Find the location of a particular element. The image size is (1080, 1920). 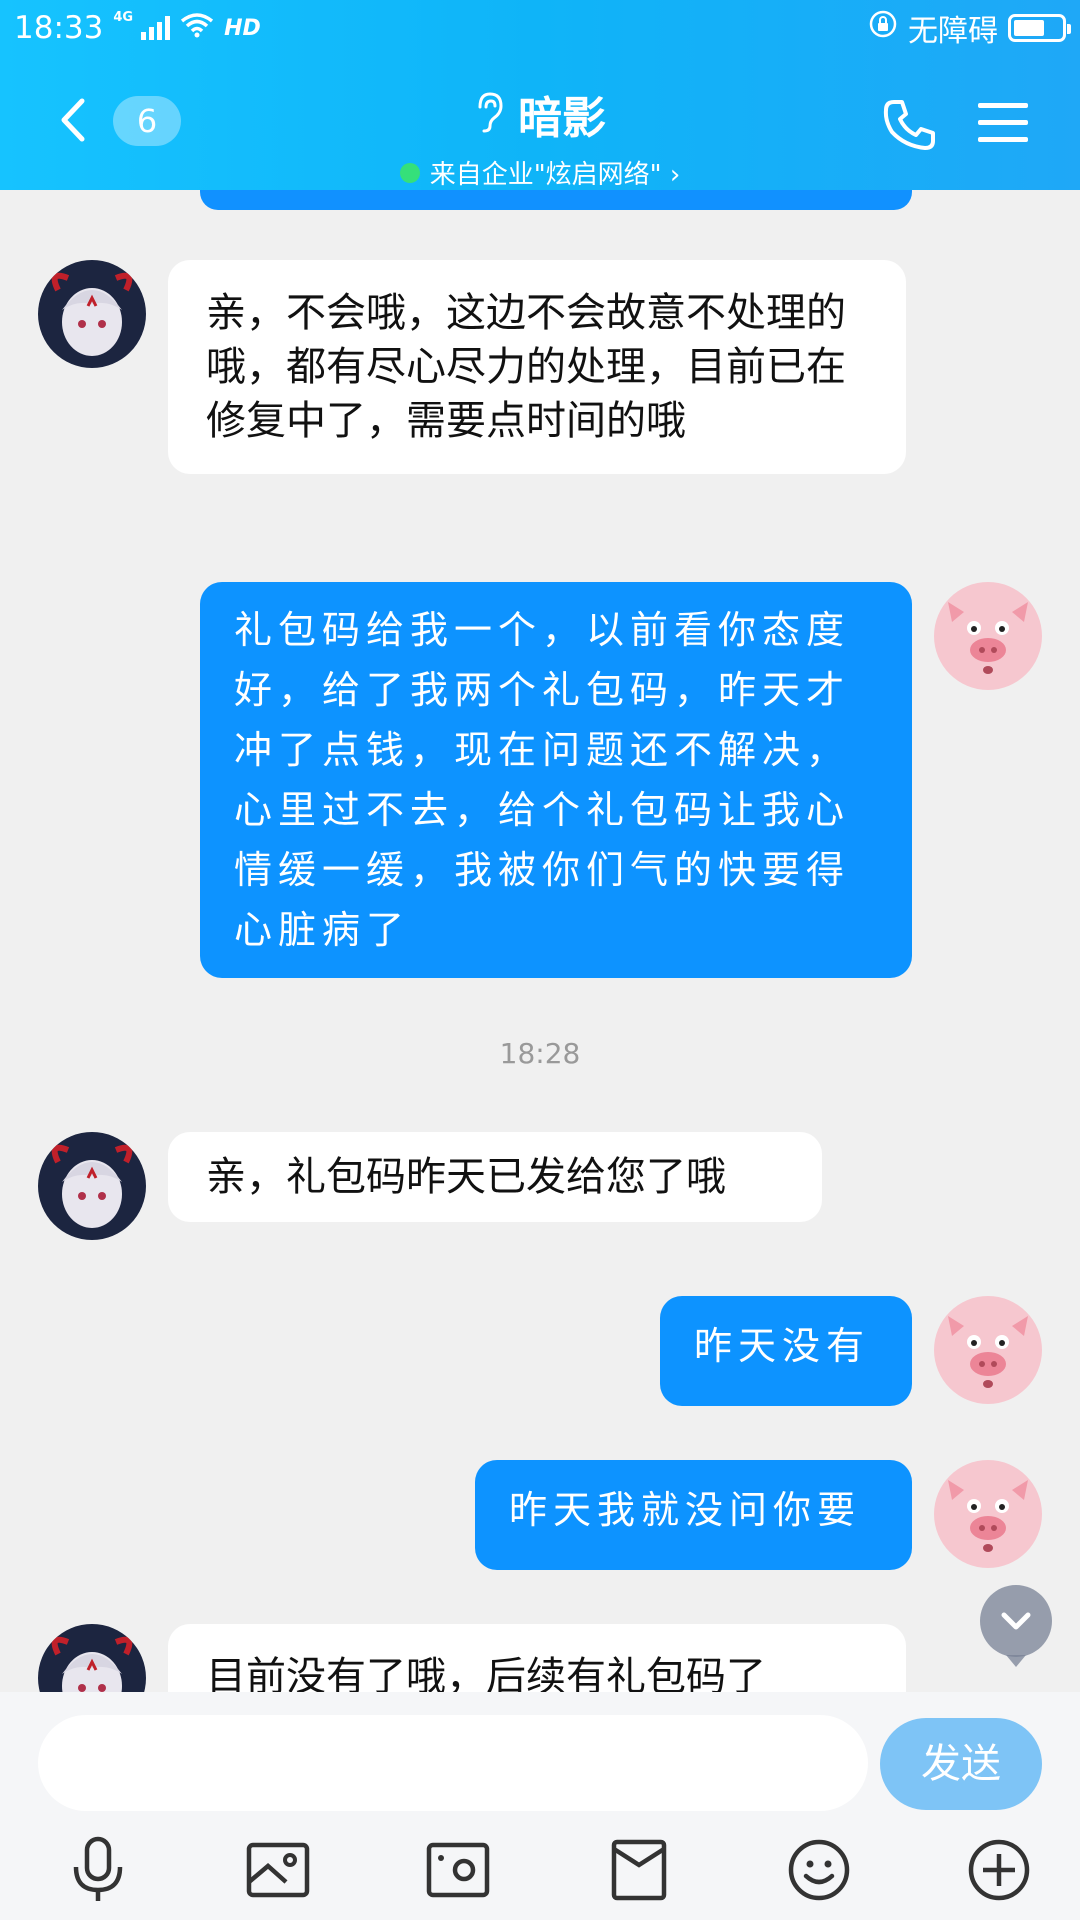

message-bubble-outgoing-partial is located at coordinates (556, 200).